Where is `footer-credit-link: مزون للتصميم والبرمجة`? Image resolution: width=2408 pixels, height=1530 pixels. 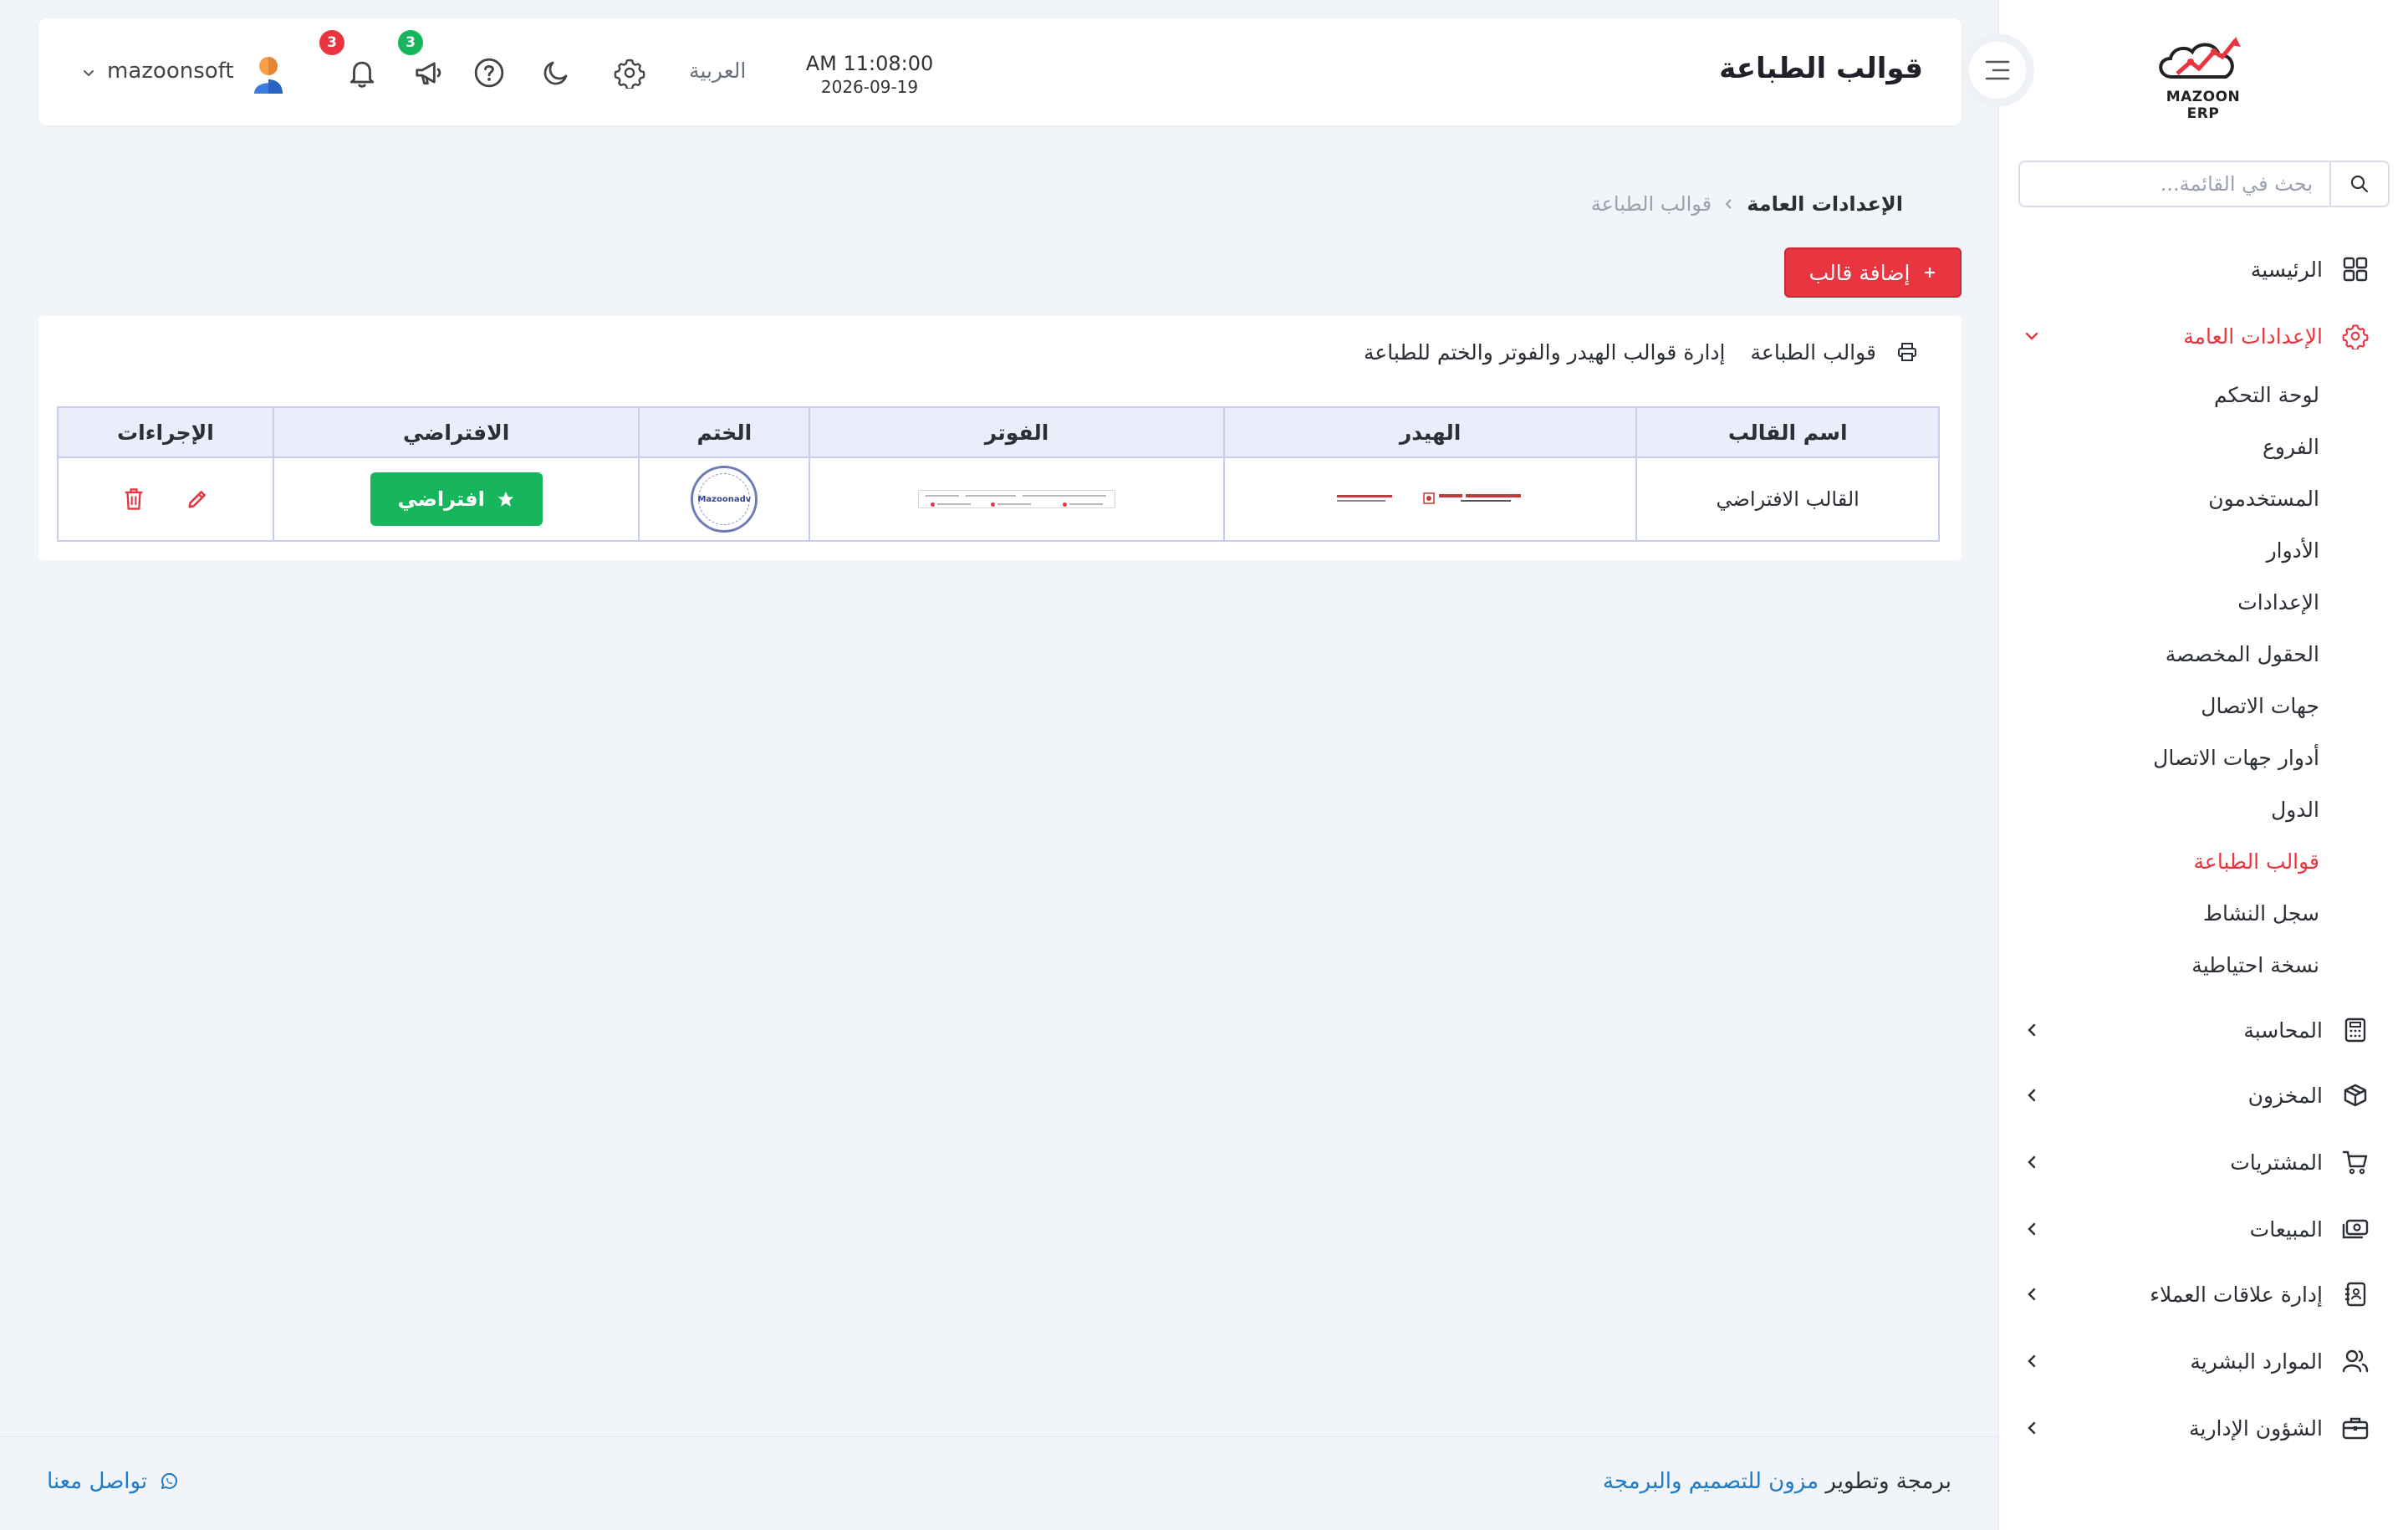
footer-credit-link: مزون للتصميم والبرمجة is located at coordinates (1711, 1481).